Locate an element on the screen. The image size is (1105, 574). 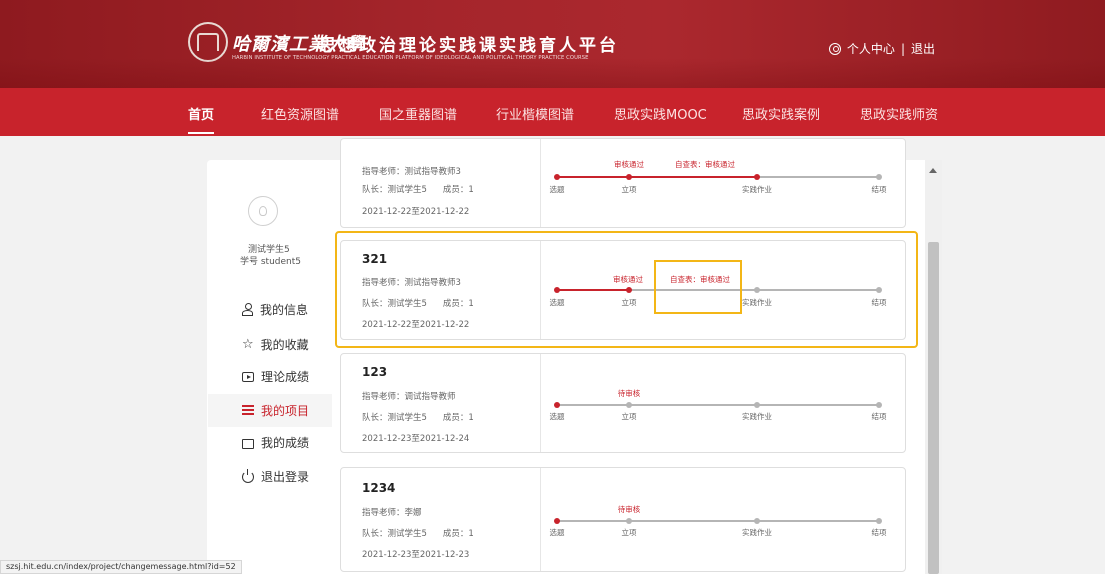
sidebar-item-my-favorites: ☆ 我的收藏 is located at coordinates (270, 344).